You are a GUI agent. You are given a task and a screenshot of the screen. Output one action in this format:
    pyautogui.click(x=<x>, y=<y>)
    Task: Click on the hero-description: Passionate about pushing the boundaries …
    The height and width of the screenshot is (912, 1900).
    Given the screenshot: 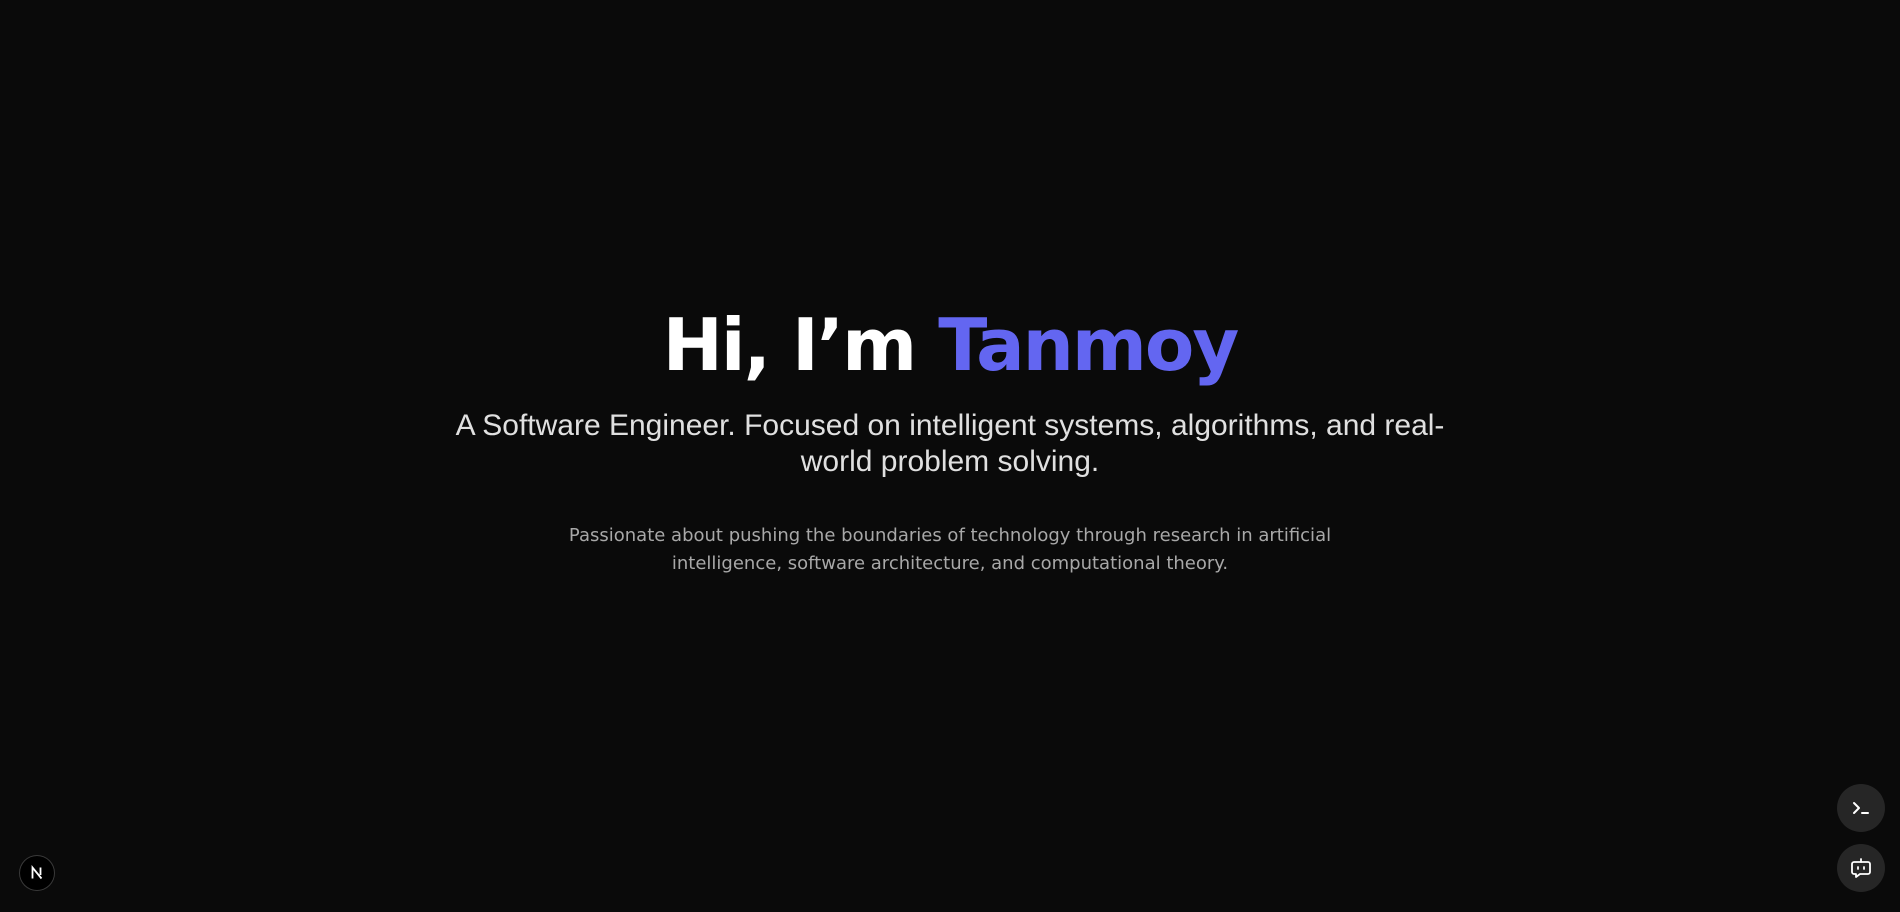 What is the action you would take?
    pyautogui.click(x=950, y=549)
    